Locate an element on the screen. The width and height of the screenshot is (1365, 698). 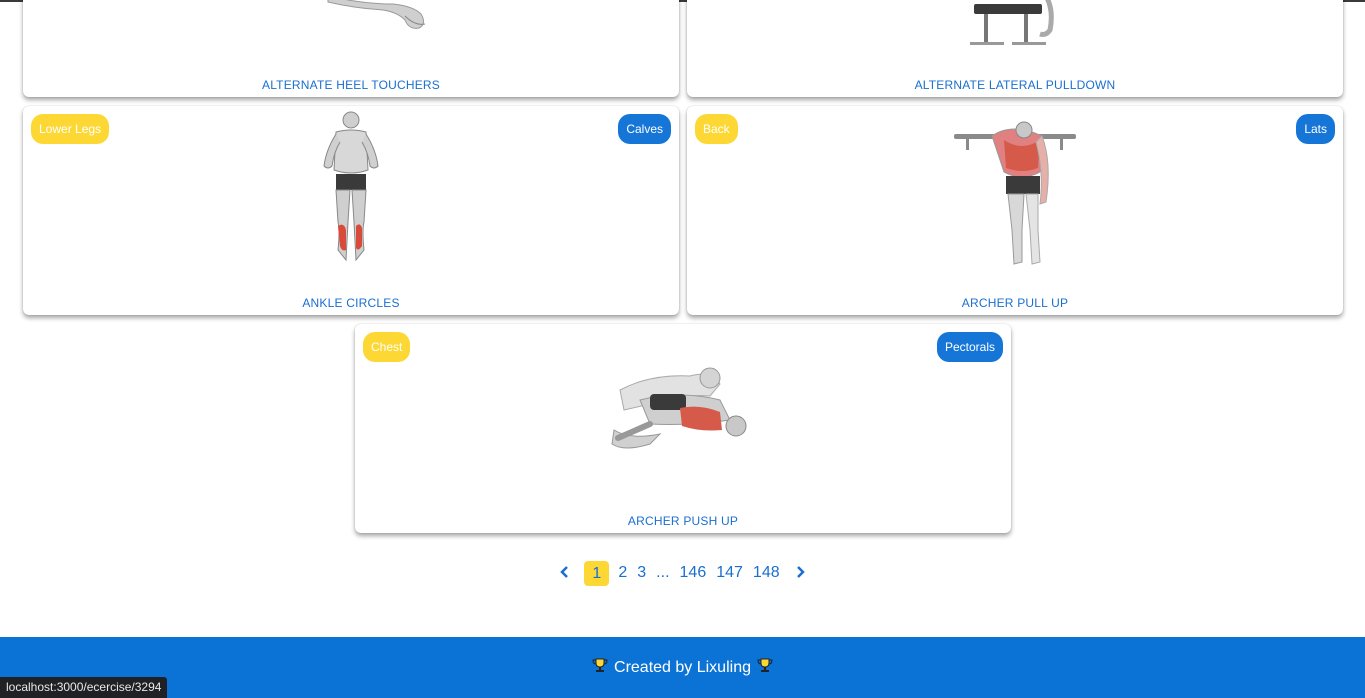
card-title: ARCHER PUSH UP is located at coordinates (683, 521).